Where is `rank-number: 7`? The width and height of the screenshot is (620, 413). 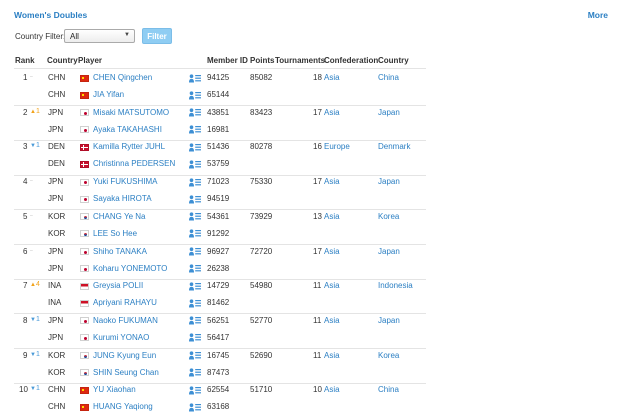
rank-number: 7 is located at coordinates (25, 286).